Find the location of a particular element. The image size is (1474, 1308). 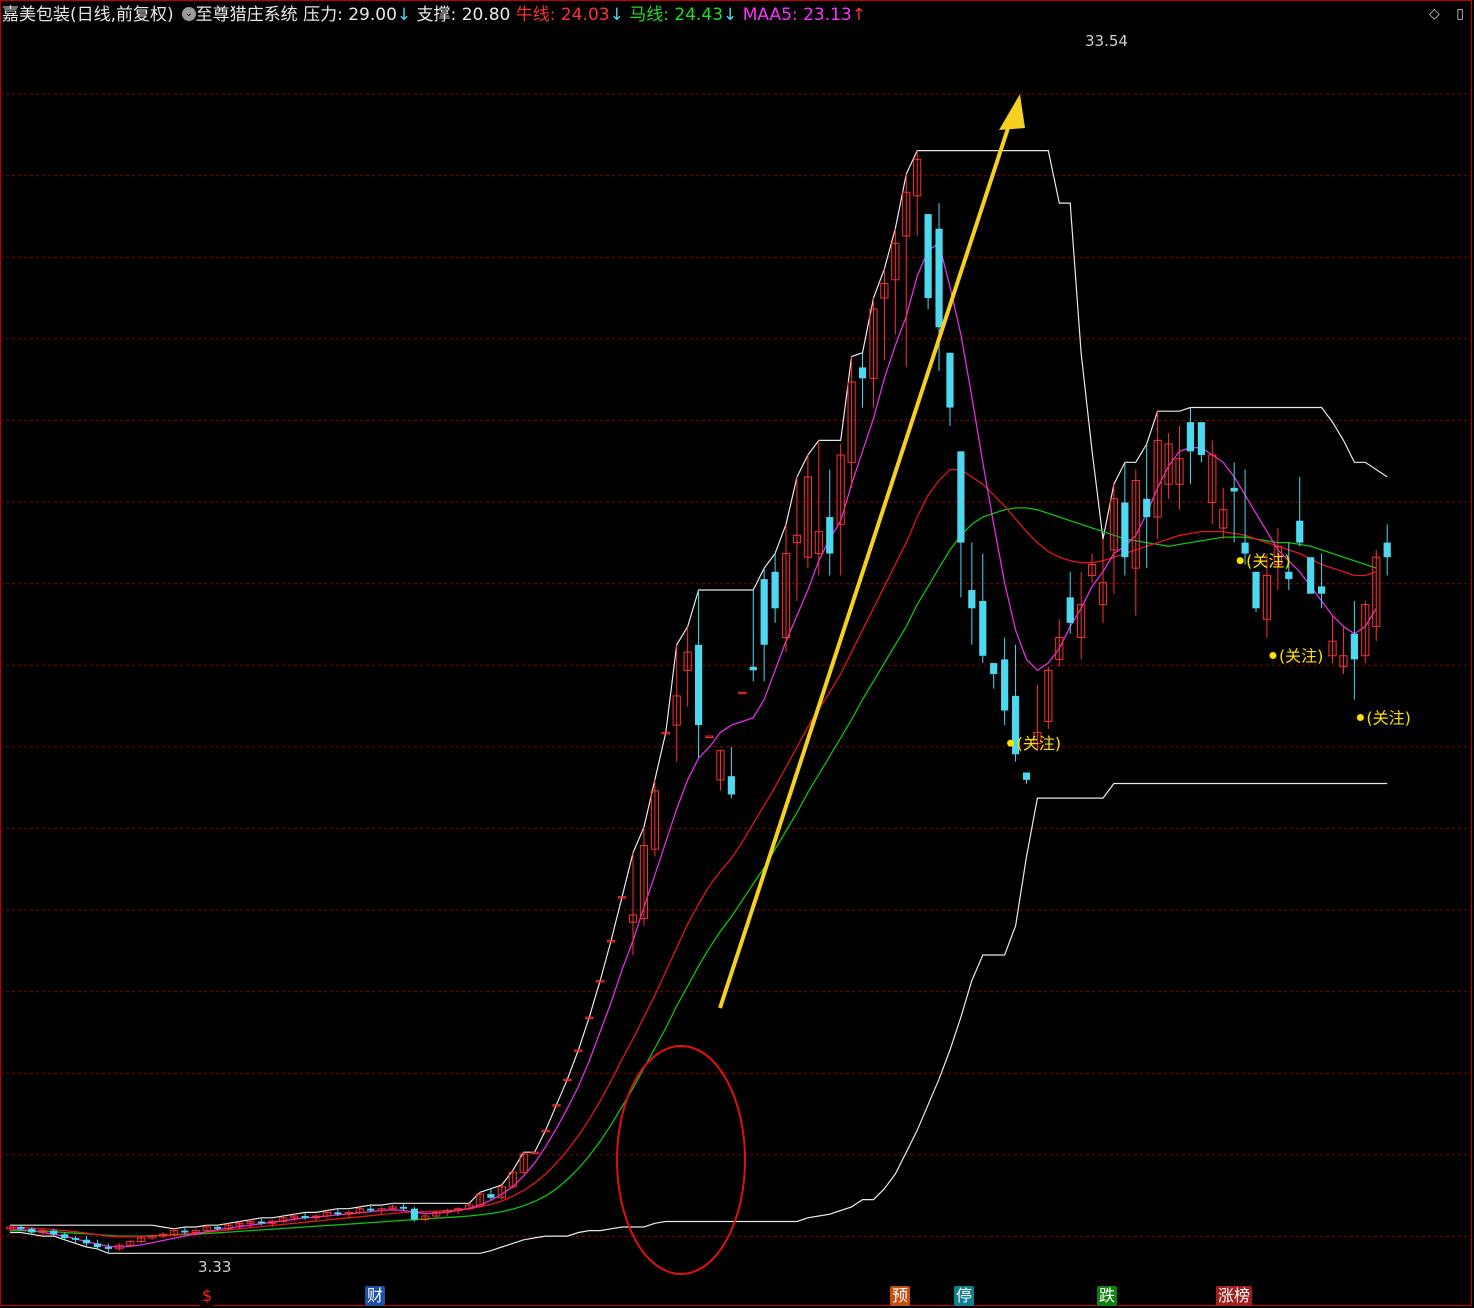

badge-3: 停 is located at coordinates (964, 1296).